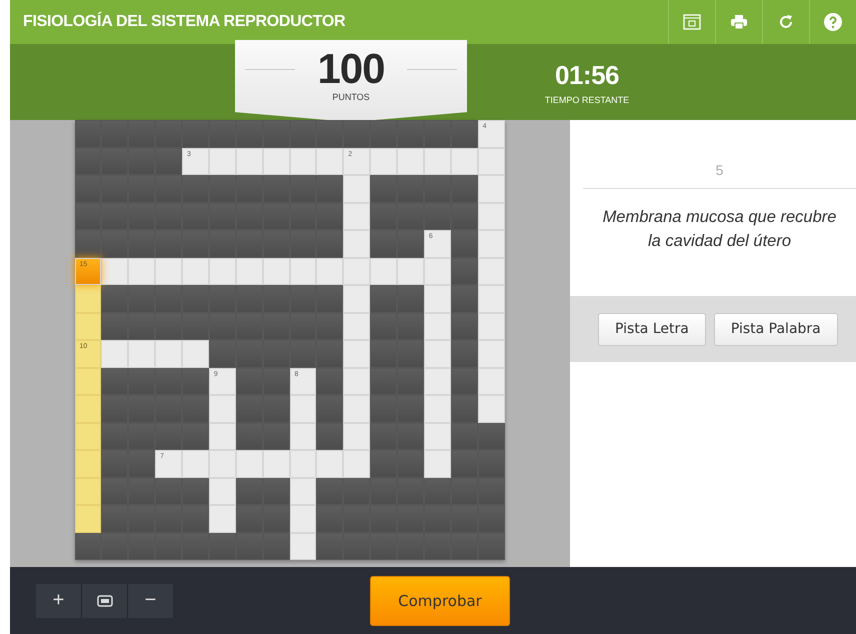 Image resolution: width=856 pixels, height=634 pixels. What do you see at coordinates (786, 22) in the screenshot?
I see `refresh-icon` at bounding box center [786, 22].